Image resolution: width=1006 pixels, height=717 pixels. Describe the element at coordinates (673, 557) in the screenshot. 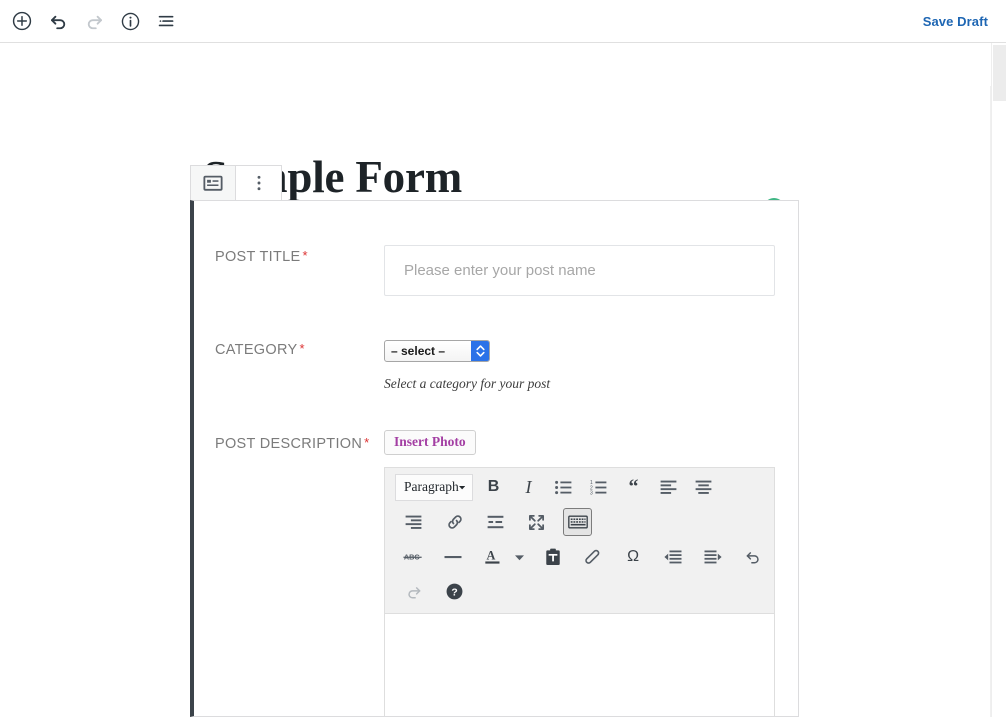

I see `decrease-indent-icon` at that location.